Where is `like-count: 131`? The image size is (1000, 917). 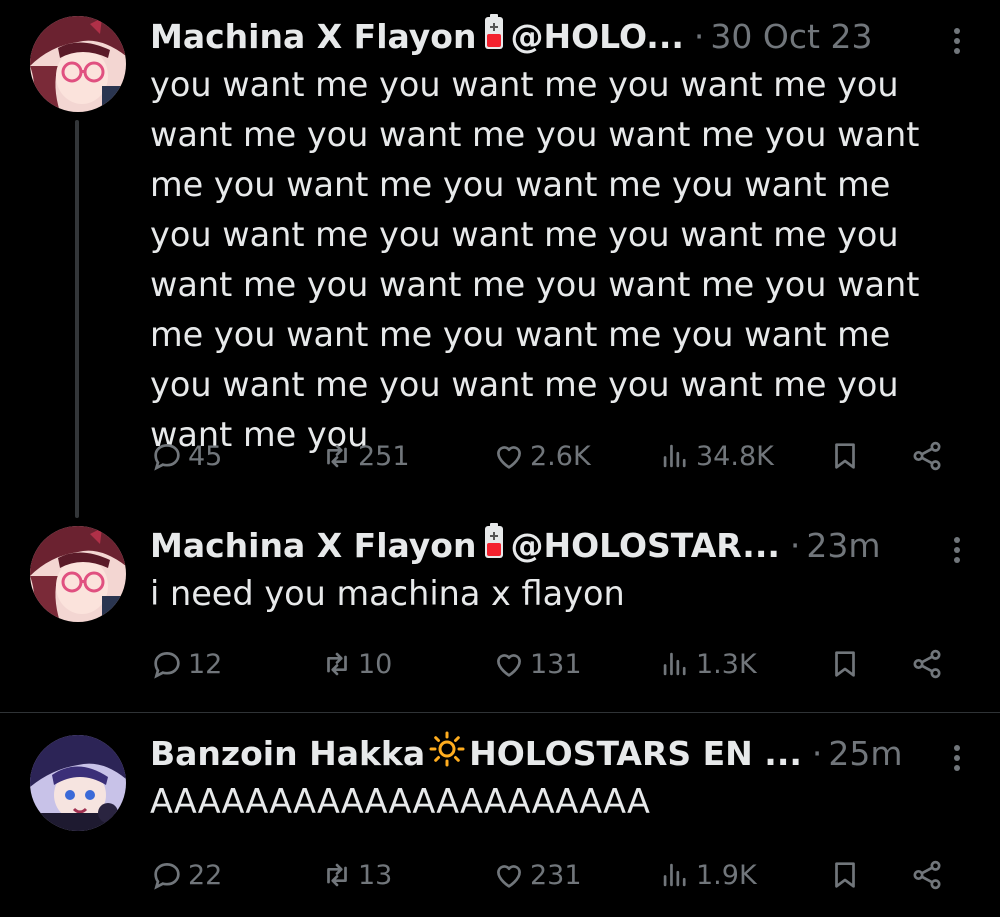 like-count: 131 is located at coordinates (556, 664).